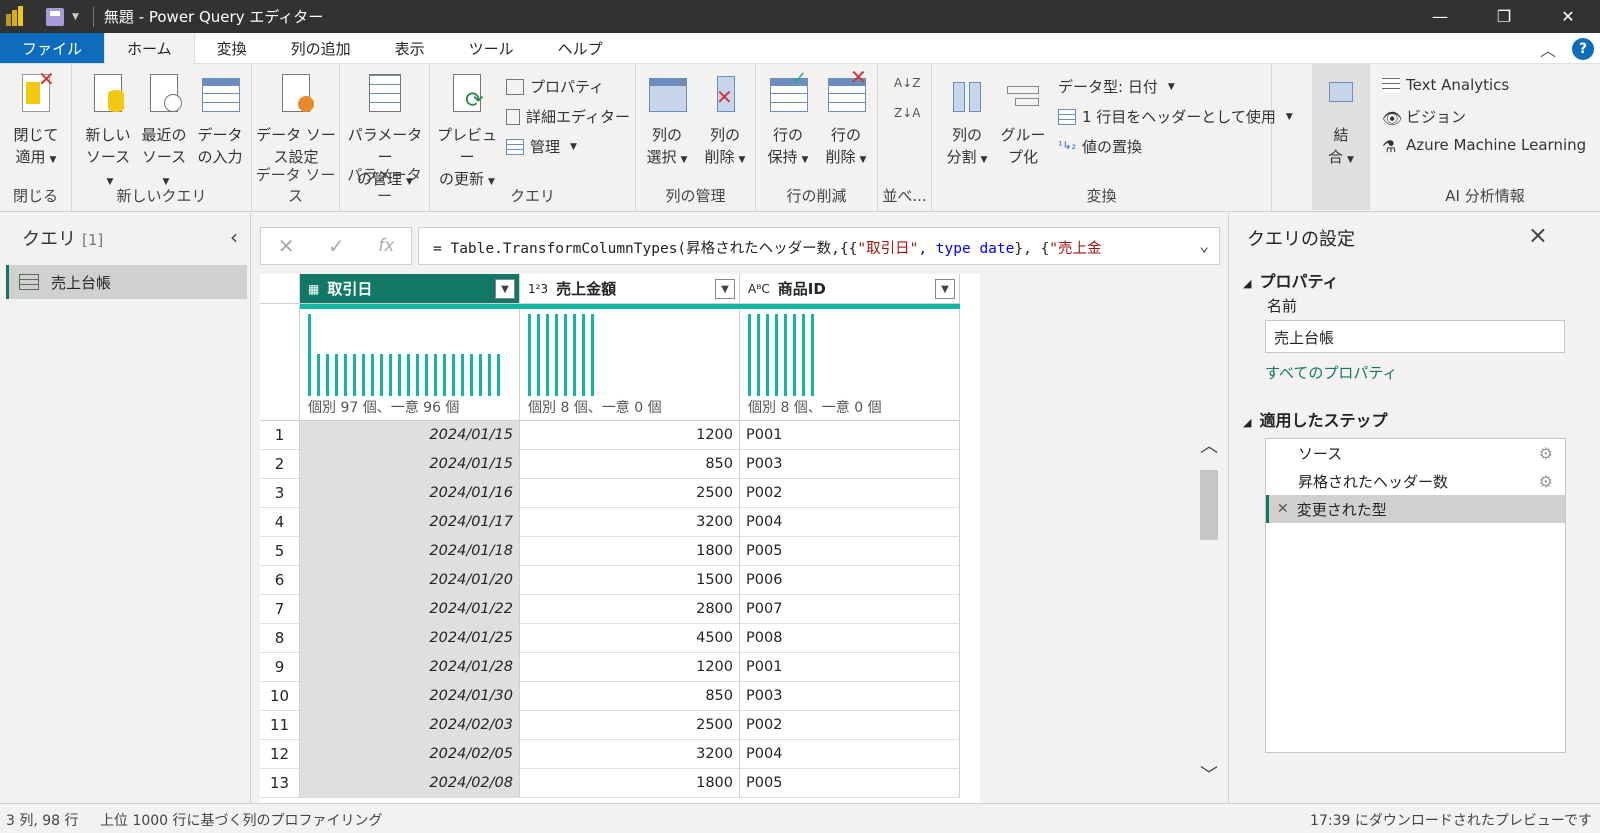 The height and width of the screenshot is (833, 1600). What do you see at coordinates (541, 146) in the screenshot?
I see `manage-button: 管理 ▼` at bounding box center [541, 146].